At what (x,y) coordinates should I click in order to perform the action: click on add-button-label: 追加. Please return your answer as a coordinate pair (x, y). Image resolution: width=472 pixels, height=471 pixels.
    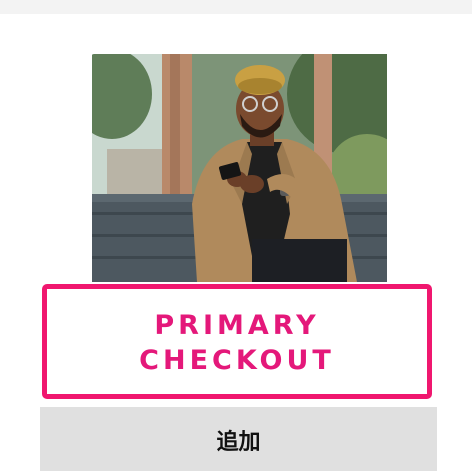
    Looking at the image, I should click on (238, 442).